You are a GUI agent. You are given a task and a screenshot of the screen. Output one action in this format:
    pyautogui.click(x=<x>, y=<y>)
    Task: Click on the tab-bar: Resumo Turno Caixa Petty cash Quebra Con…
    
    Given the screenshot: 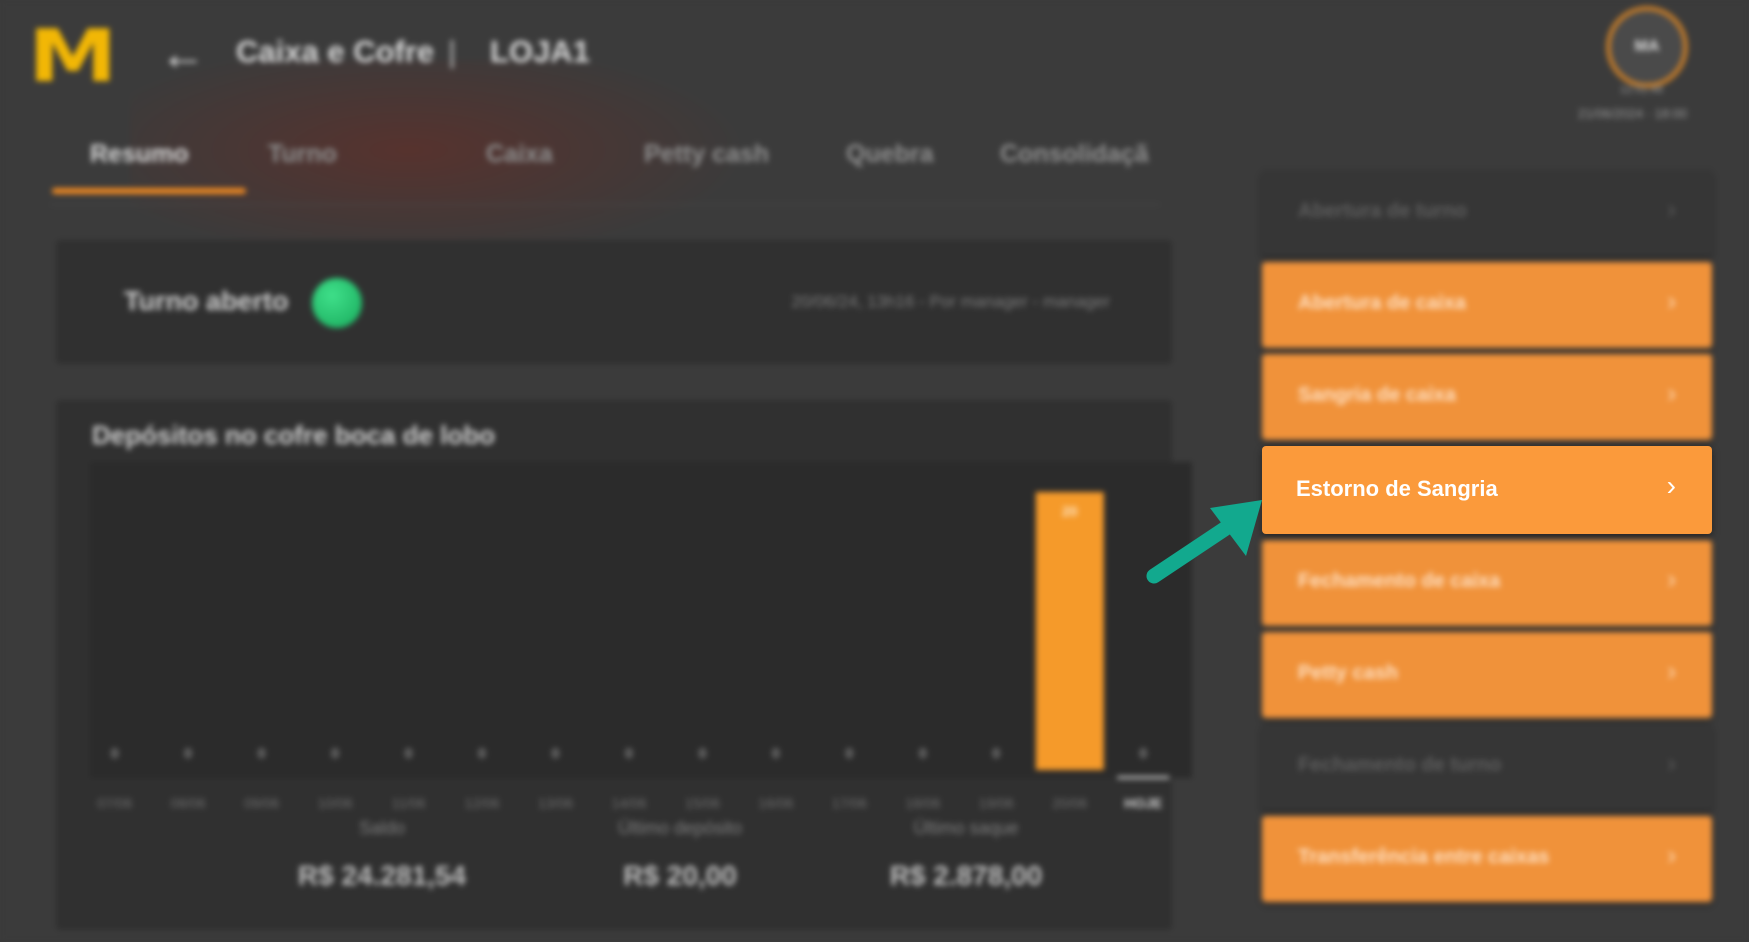 What is the action you would take?
    pyautogui.click(x=605, y=167)
    